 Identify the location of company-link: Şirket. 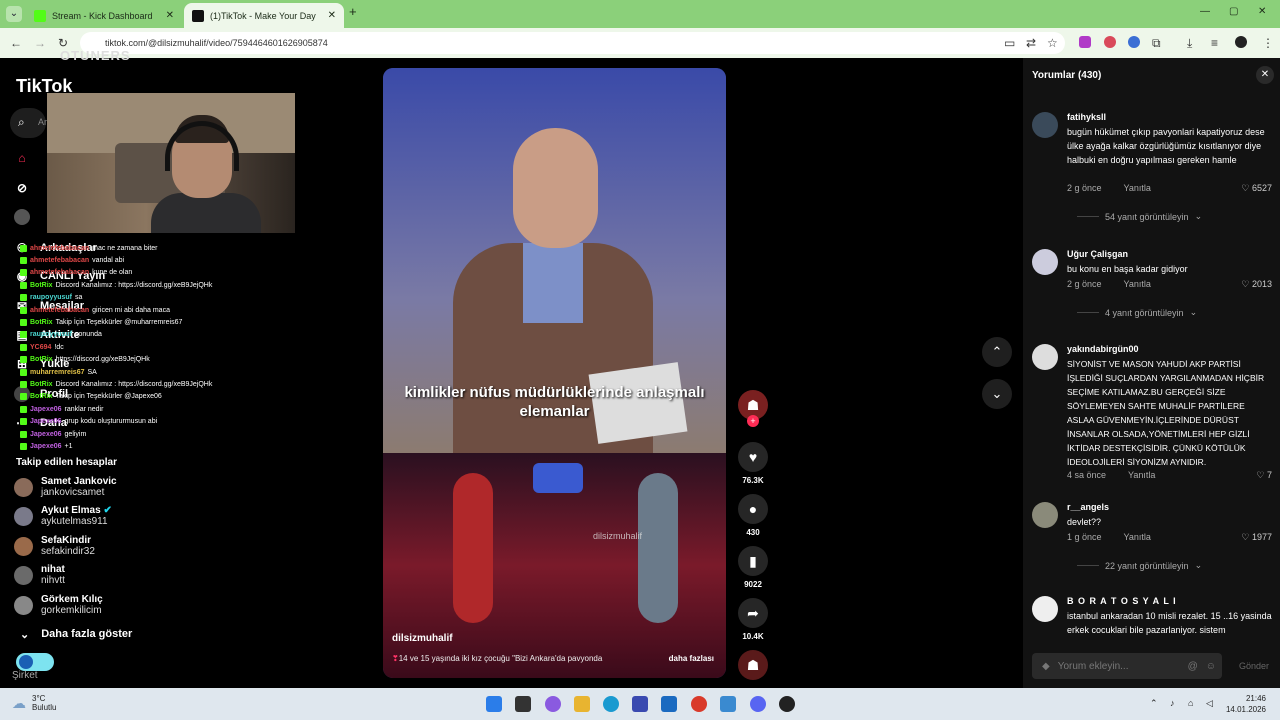
(25, 675).